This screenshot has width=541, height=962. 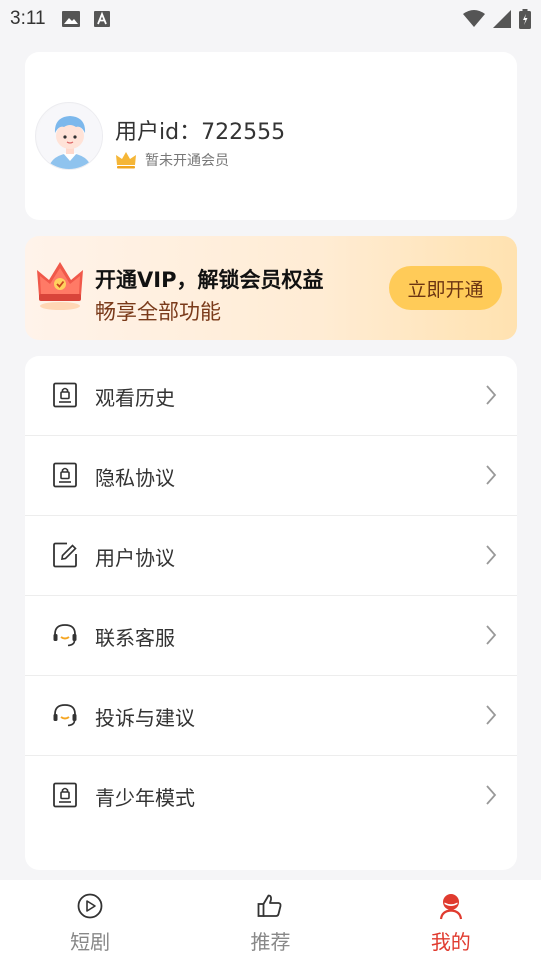 What do you see at coordinates (101, 19) in the screenshot?
I see `translate-icon` at bounding box center [101, 19].